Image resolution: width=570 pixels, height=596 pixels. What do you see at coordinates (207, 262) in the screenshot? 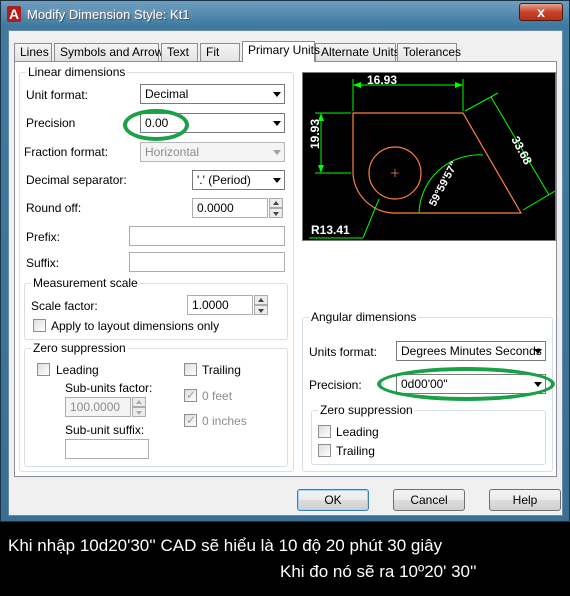
I see `suffix-input` at bounding box center [207, 262].